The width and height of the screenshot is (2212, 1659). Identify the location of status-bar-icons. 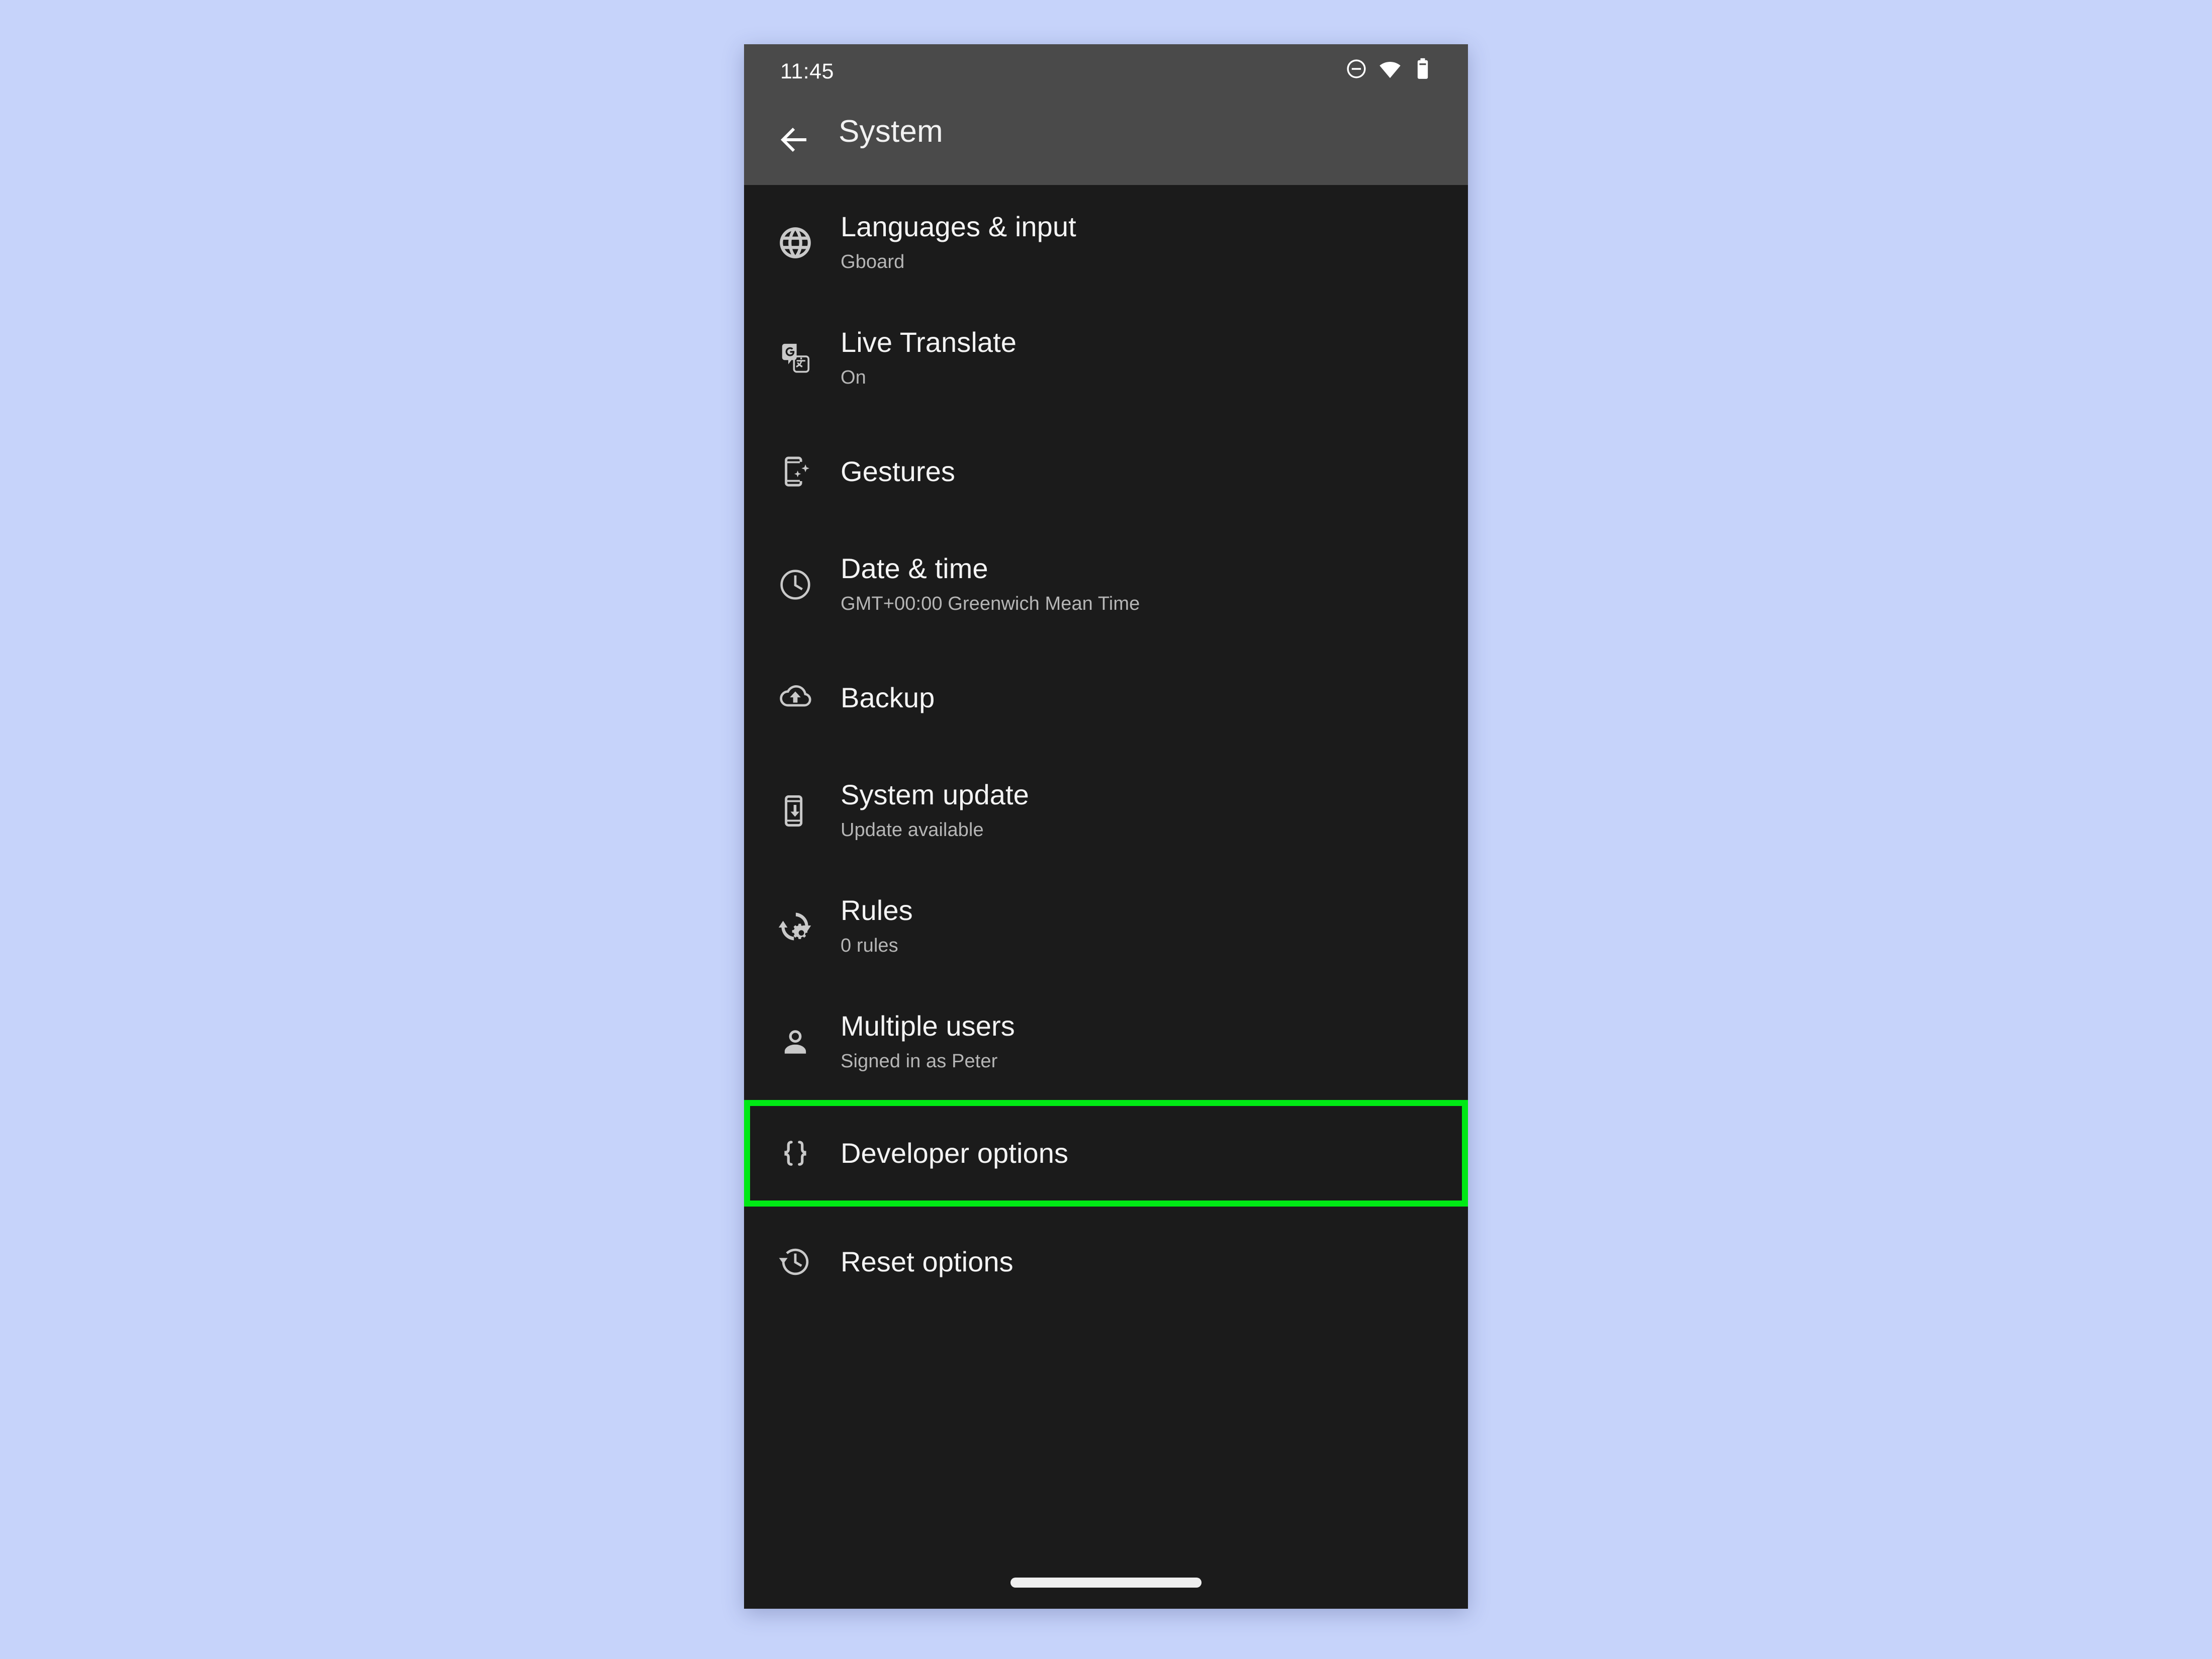
(1389, 70).